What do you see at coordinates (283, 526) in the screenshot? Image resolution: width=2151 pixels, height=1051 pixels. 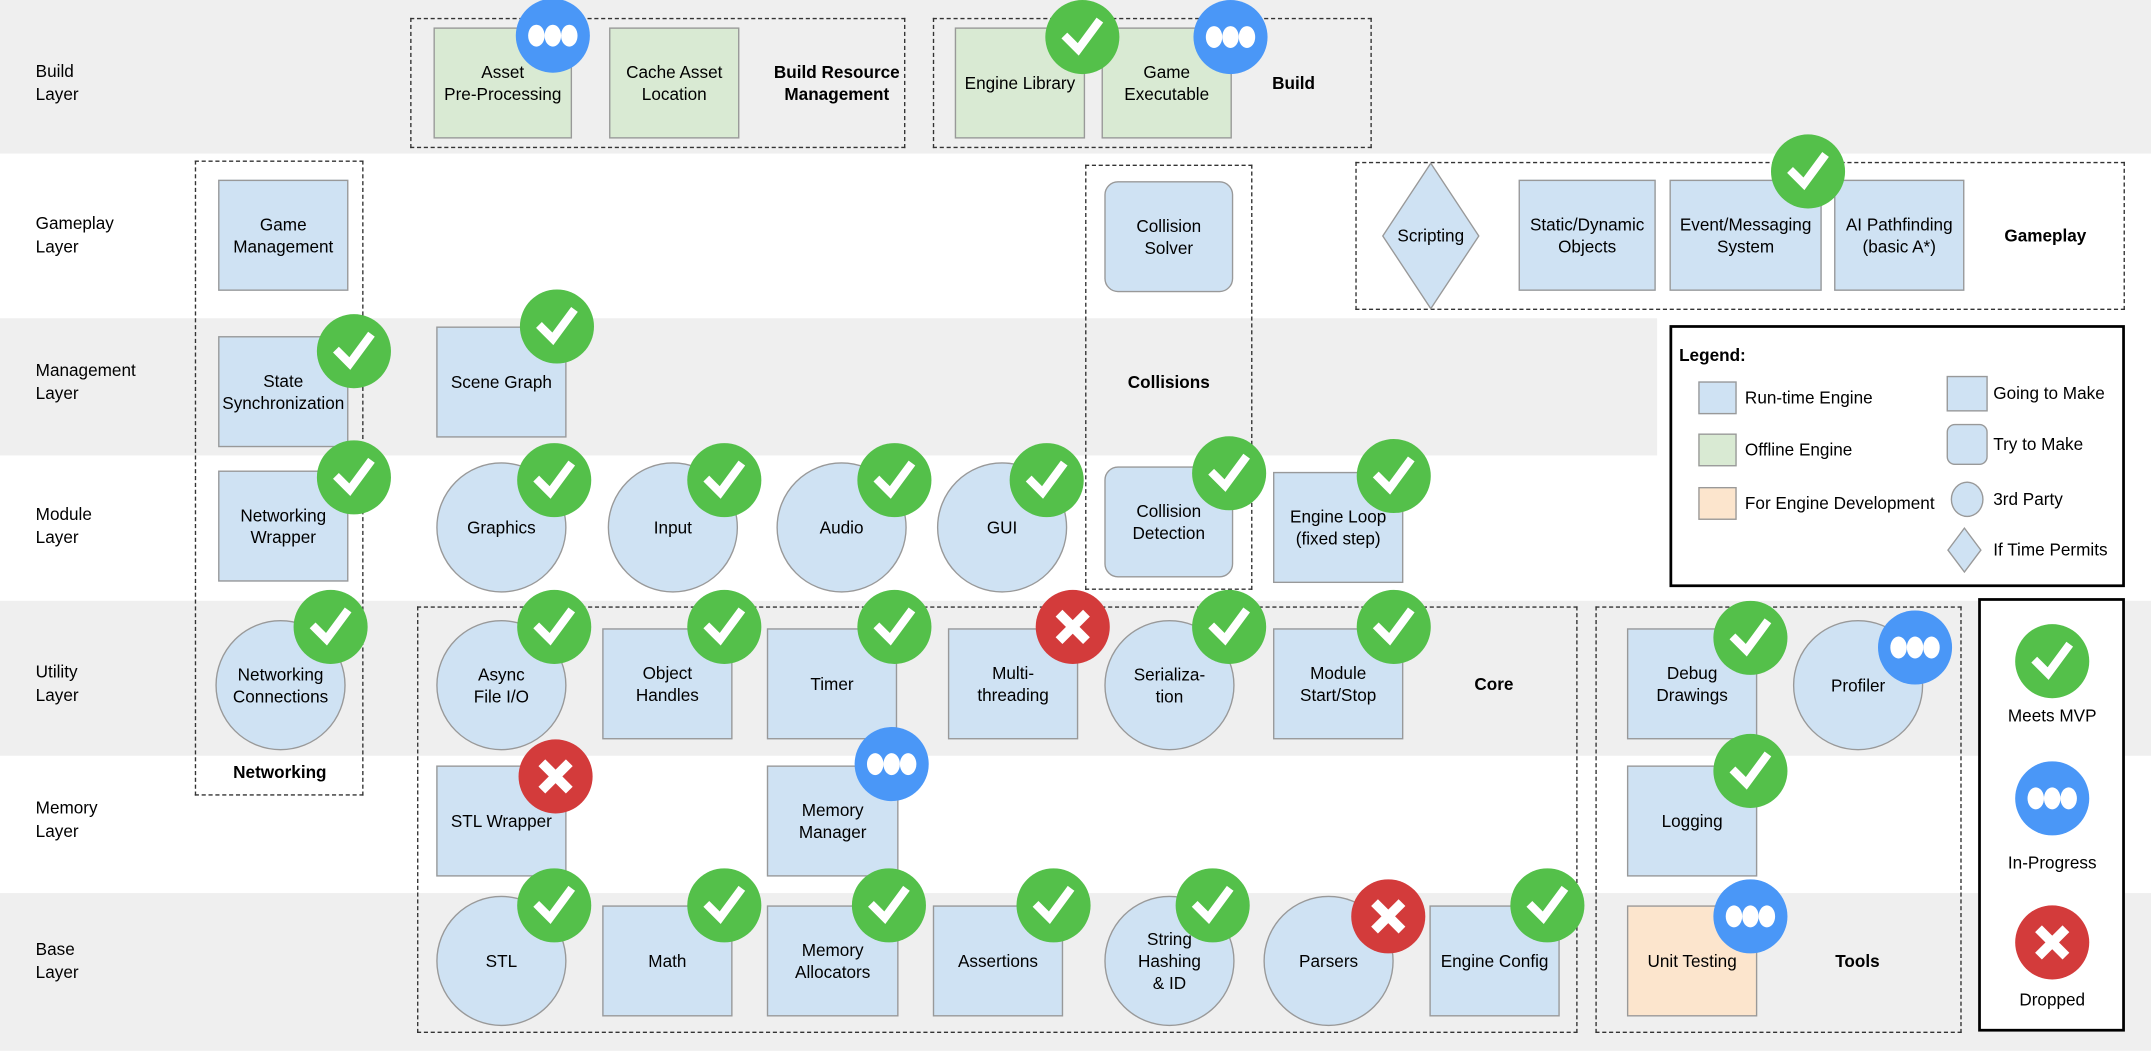 I see `node-label: Networking Wrapper` at bounding box center [283, 526].